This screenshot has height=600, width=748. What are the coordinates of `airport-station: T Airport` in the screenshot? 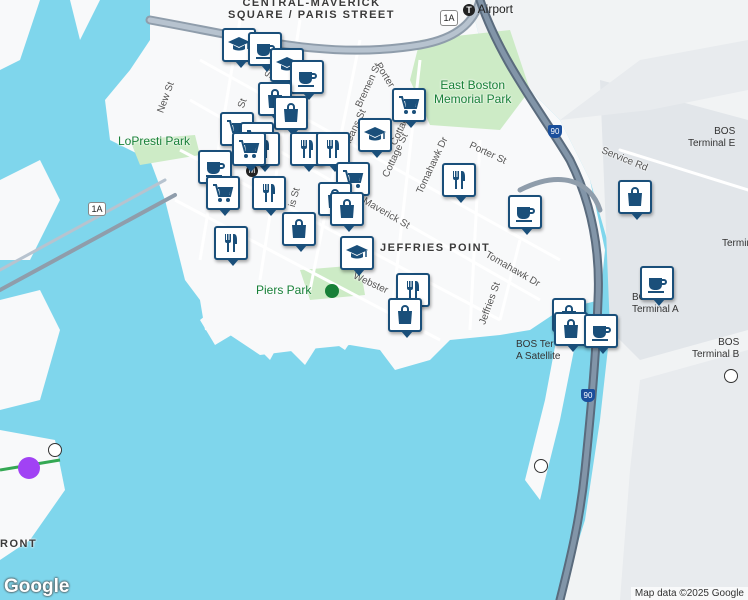 It's located at (488, 9).